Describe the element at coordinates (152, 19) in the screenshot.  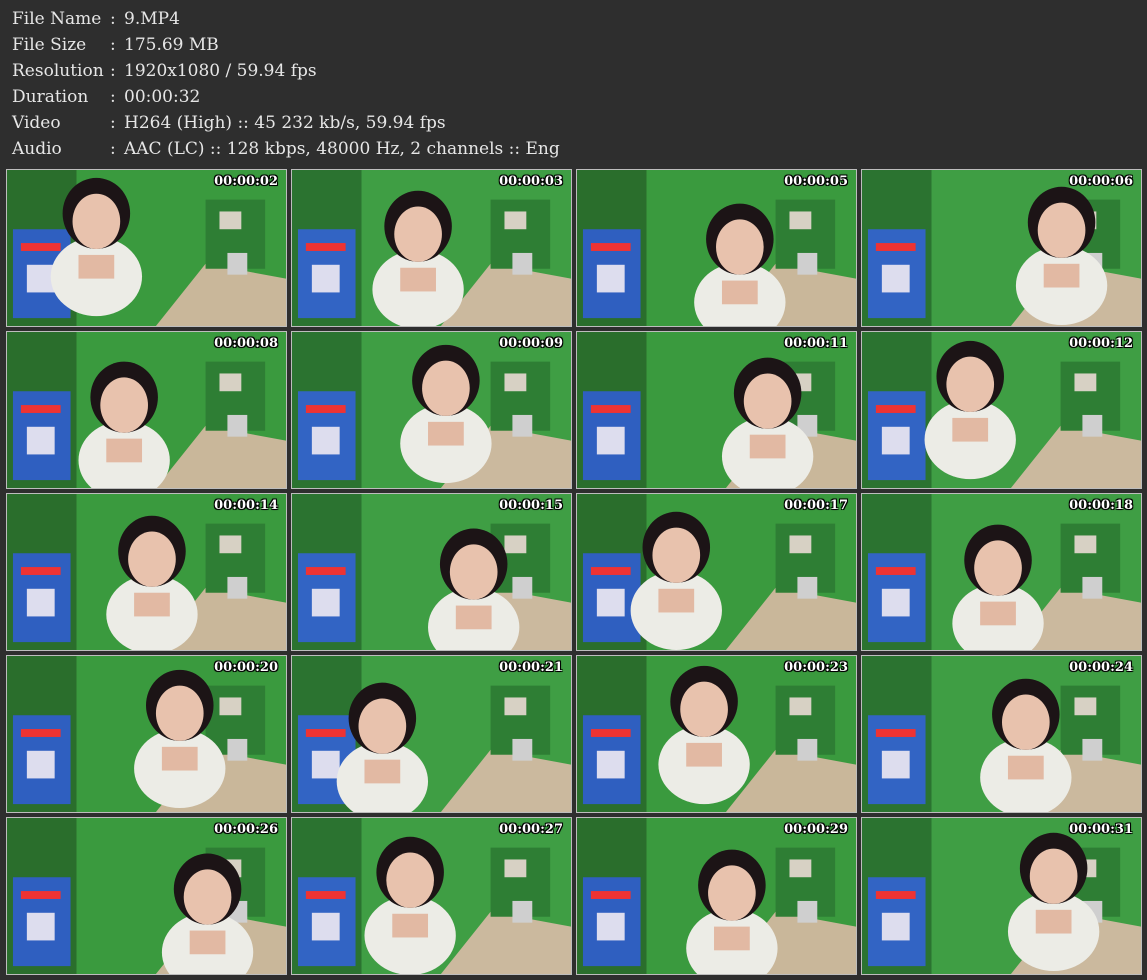
I see `info-value: 9.MP4` at that location.